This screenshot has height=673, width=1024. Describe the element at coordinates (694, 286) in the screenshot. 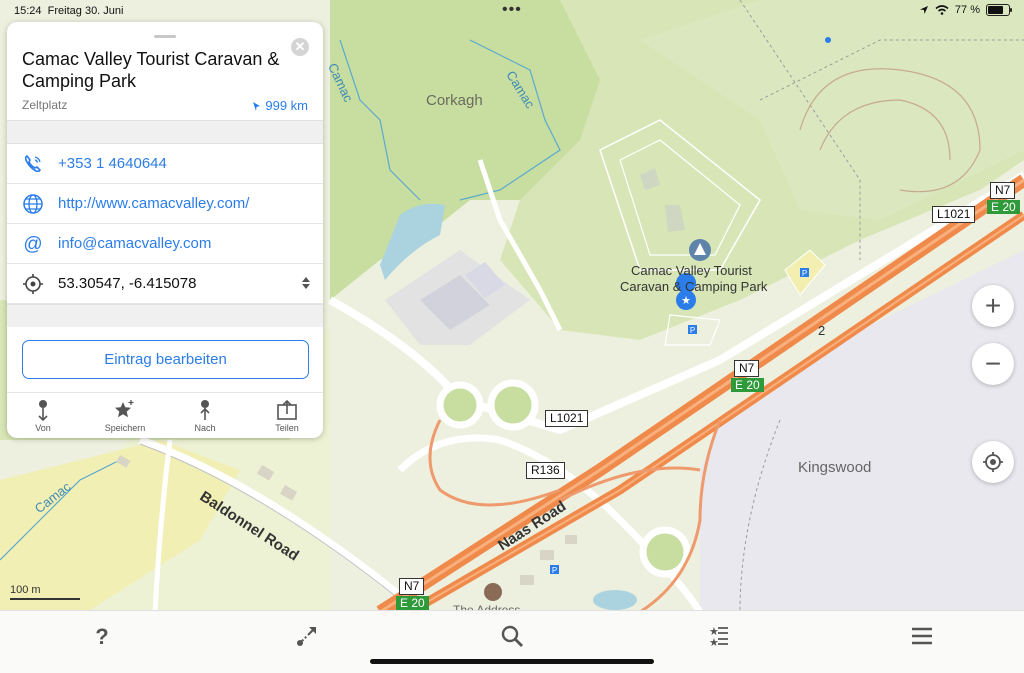

I see `map-label-poi-line2: Caravan & Camping Park` at that location.